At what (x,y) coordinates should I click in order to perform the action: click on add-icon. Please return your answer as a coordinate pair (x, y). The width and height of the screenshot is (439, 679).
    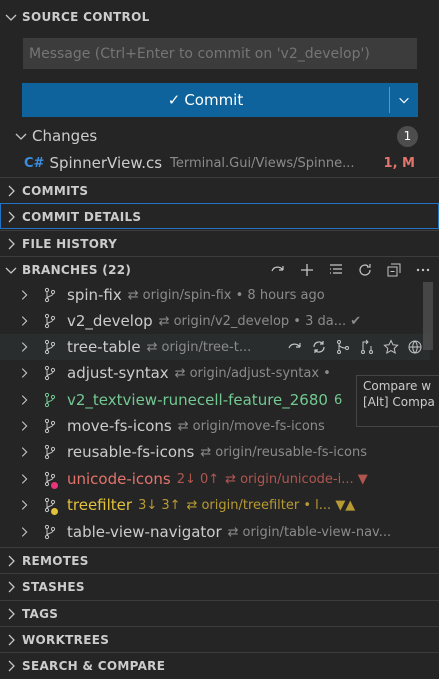
    Looking at the image, I should click on (307, 270).